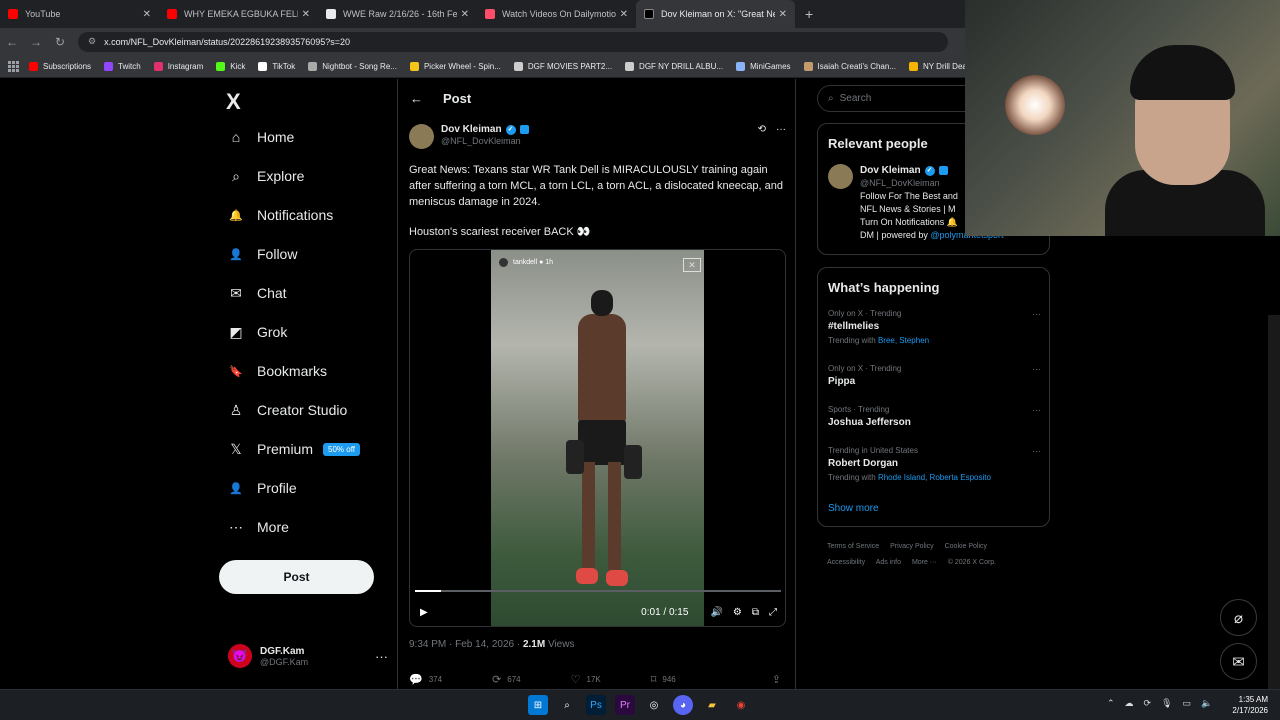 The width and height of the screenshot is (1280, 720). Describe the element at coordinates (92, 41) in the screenshot. I see `site-info-icon: ⚙` at that location.